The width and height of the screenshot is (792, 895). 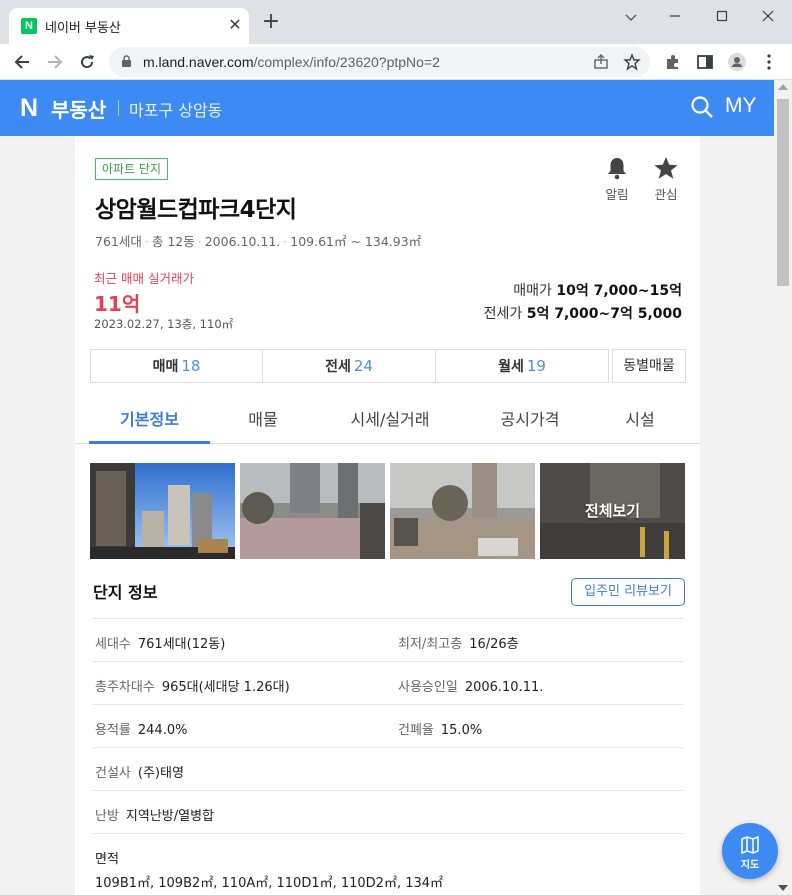 I want to click on sale-price-value: 10억 7,000~15억, so click(x=619, y=291).